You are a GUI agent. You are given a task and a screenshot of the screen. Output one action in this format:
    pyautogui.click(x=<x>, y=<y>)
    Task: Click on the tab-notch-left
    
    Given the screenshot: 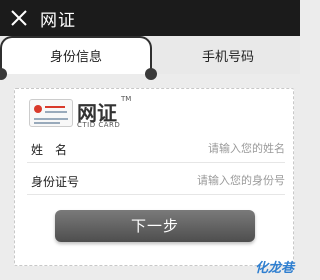 What is the action you would take?
    pyautogui.click(x=3, y=74)
    